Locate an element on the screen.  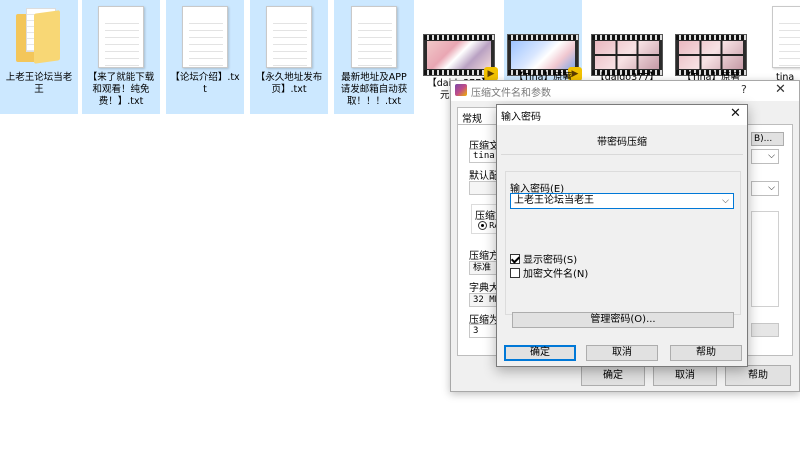
password-cancel-button: 取消 is located at coordinates (622, 353).